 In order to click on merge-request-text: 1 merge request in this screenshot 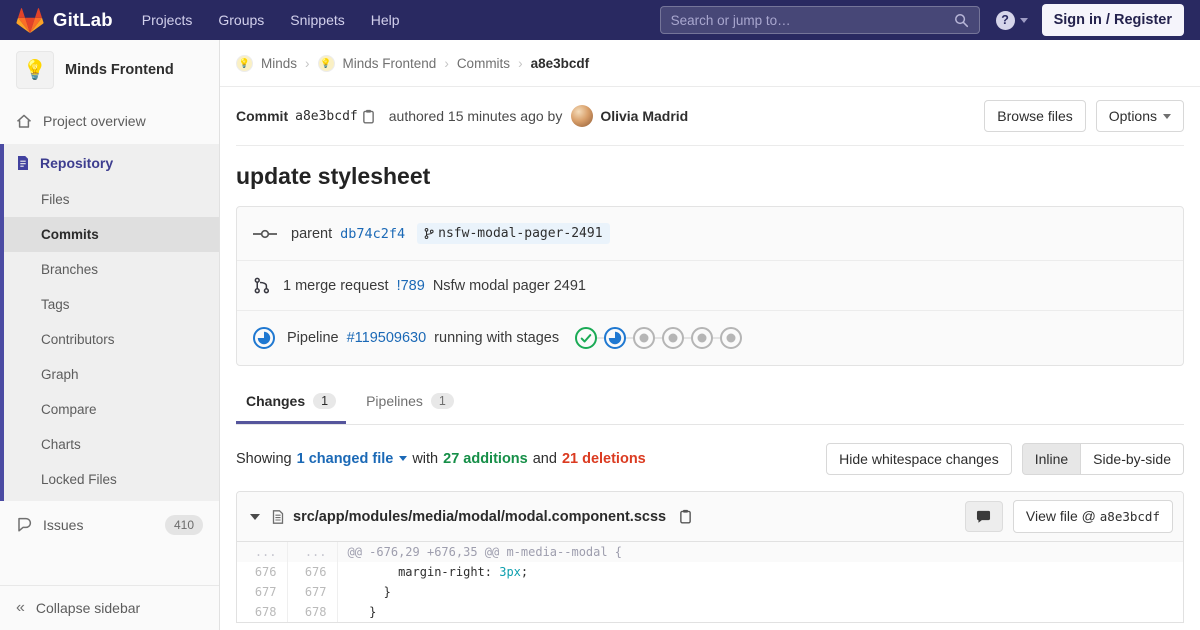, I will do `click(336, 285)`.